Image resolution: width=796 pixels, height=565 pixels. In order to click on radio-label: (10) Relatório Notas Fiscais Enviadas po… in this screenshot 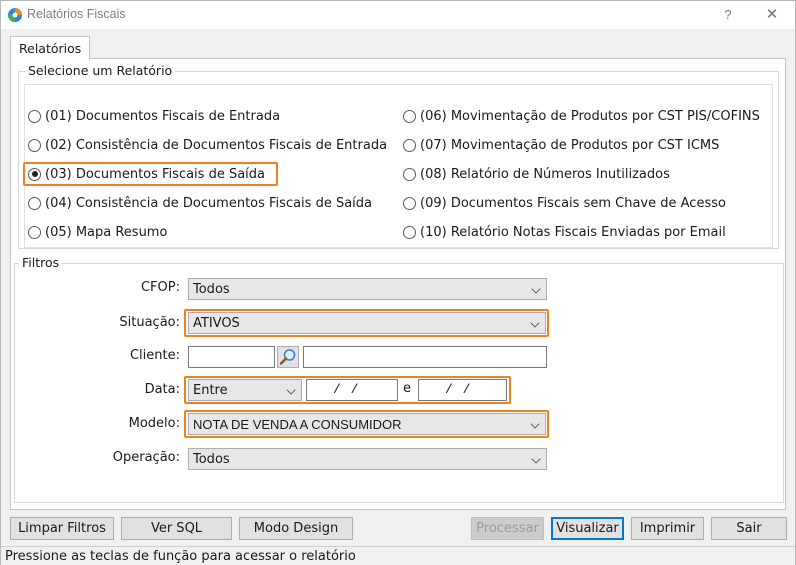, I will do `click(573, 232)`.